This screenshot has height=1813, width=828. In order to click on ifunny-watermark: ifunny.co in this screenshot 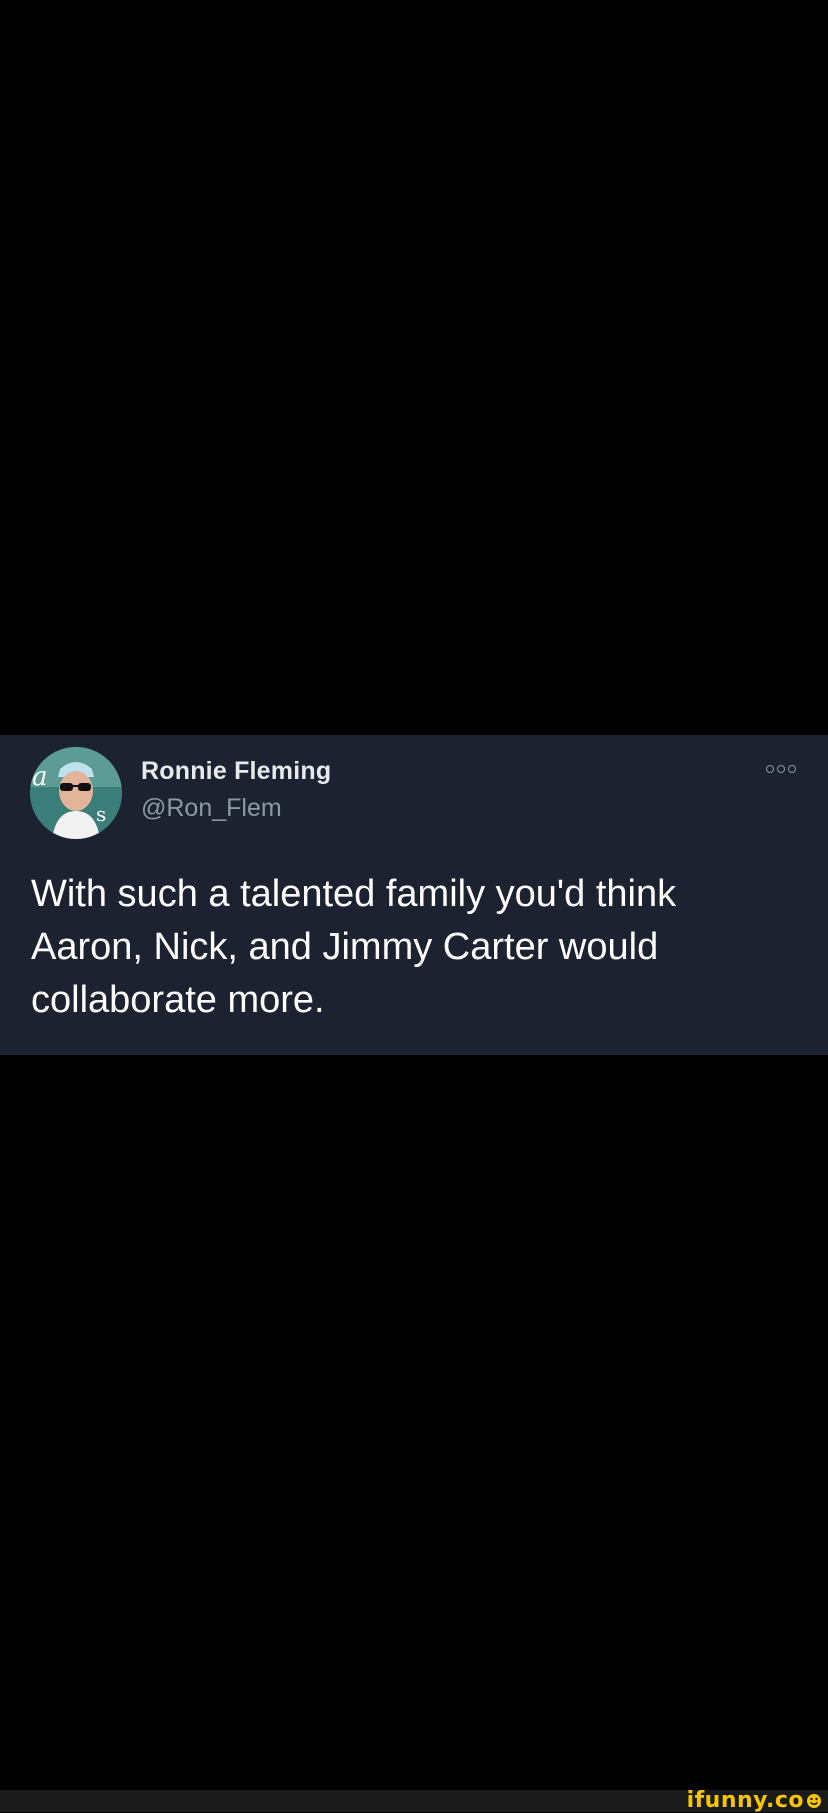, I will do `click(754, 1801)`.